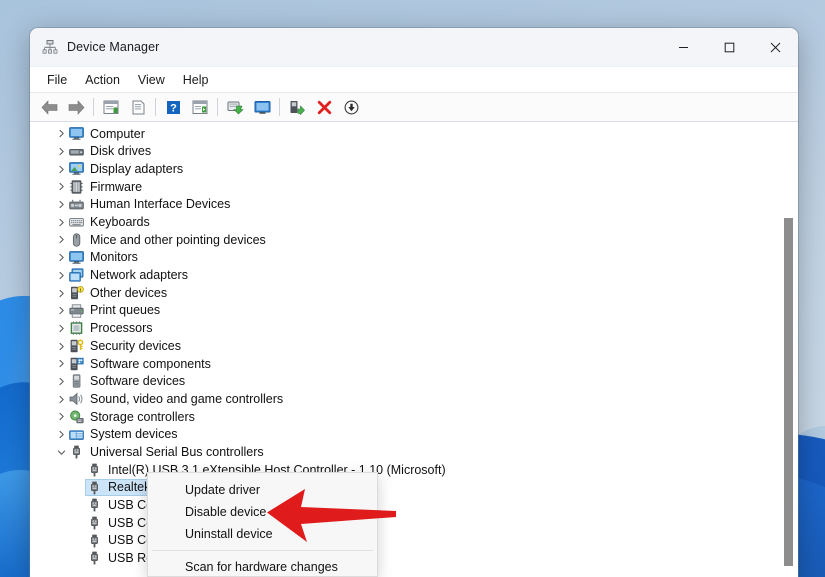  What do you see at coordinates (76, 258) in the screenshot?
I see `monitor-icon` at bounding box center [76, 258].